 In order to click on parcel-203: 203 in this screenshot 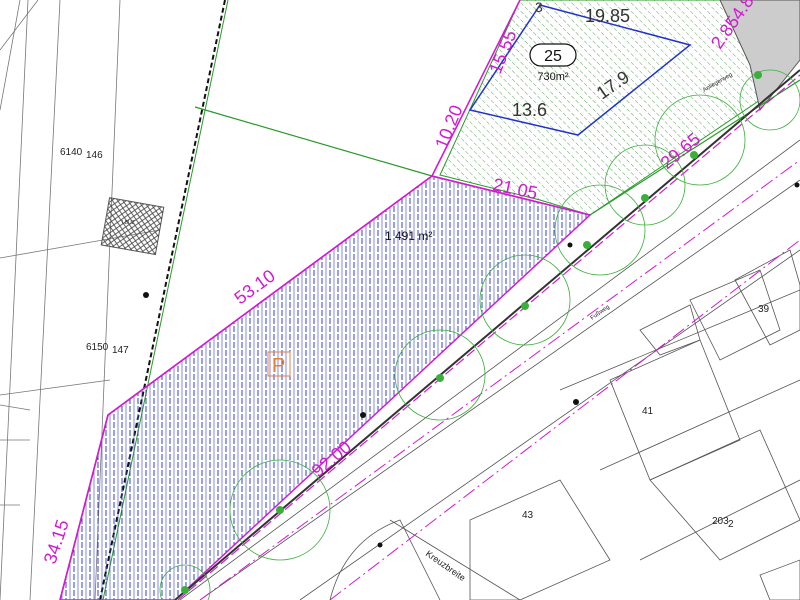, I will do `click(720, 521)`.